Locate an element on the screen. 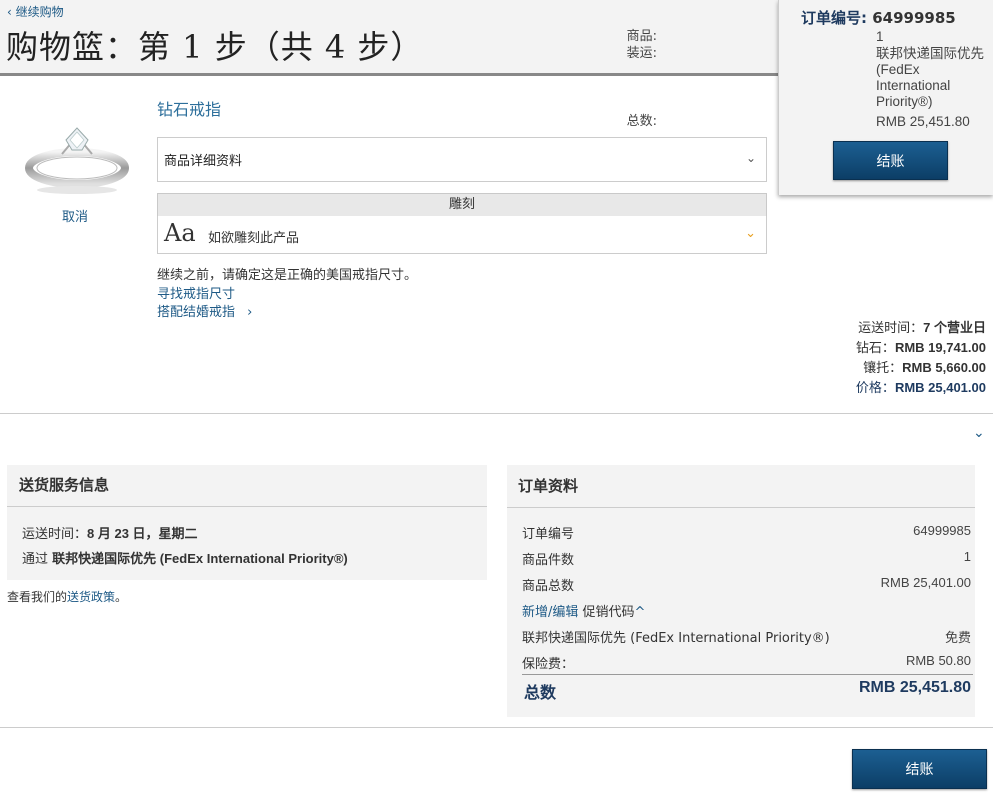  page-title: 购物篮：第 1 步（共 4 步） is located at coordinates (215, 47).